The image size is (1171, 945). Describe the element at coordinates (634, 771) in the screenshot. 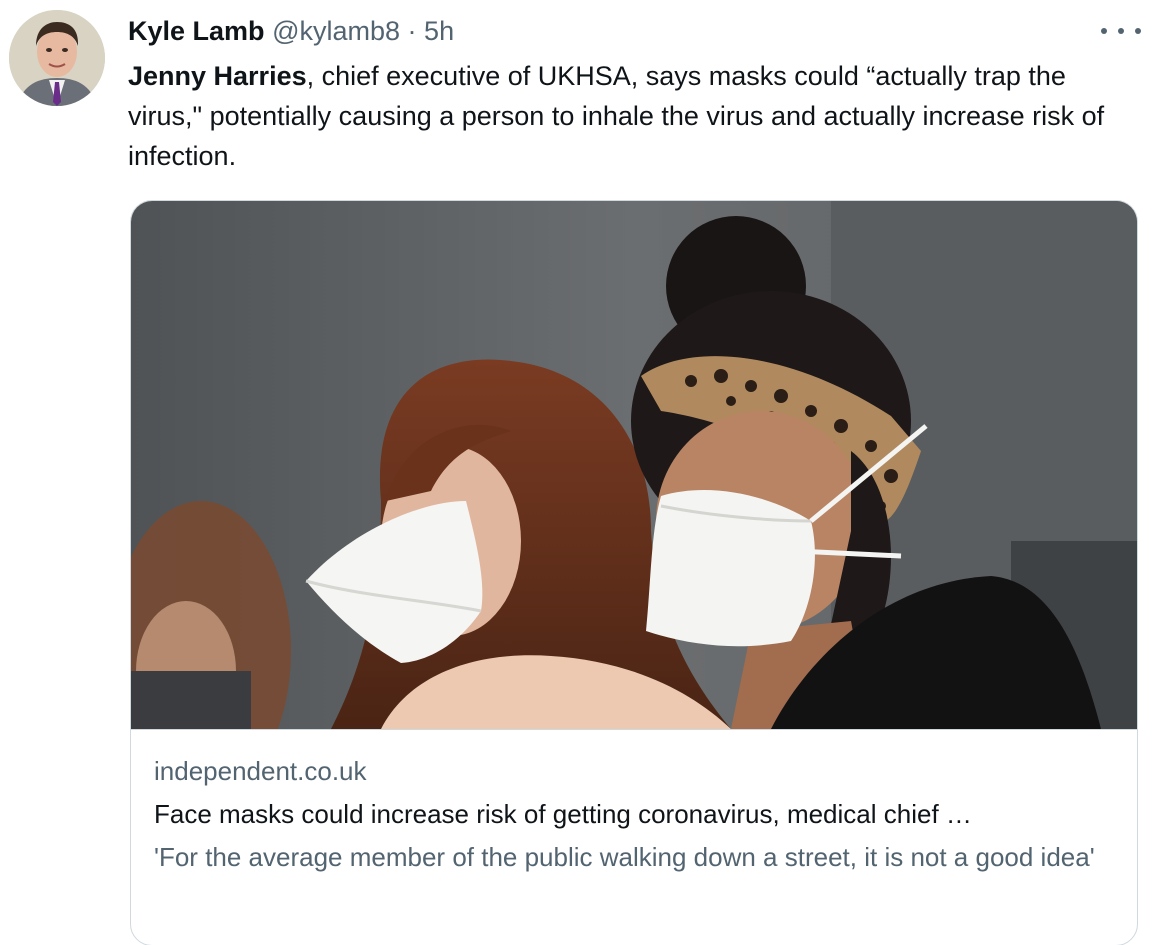

I see `card-domain: independent.co.uk` at that location.